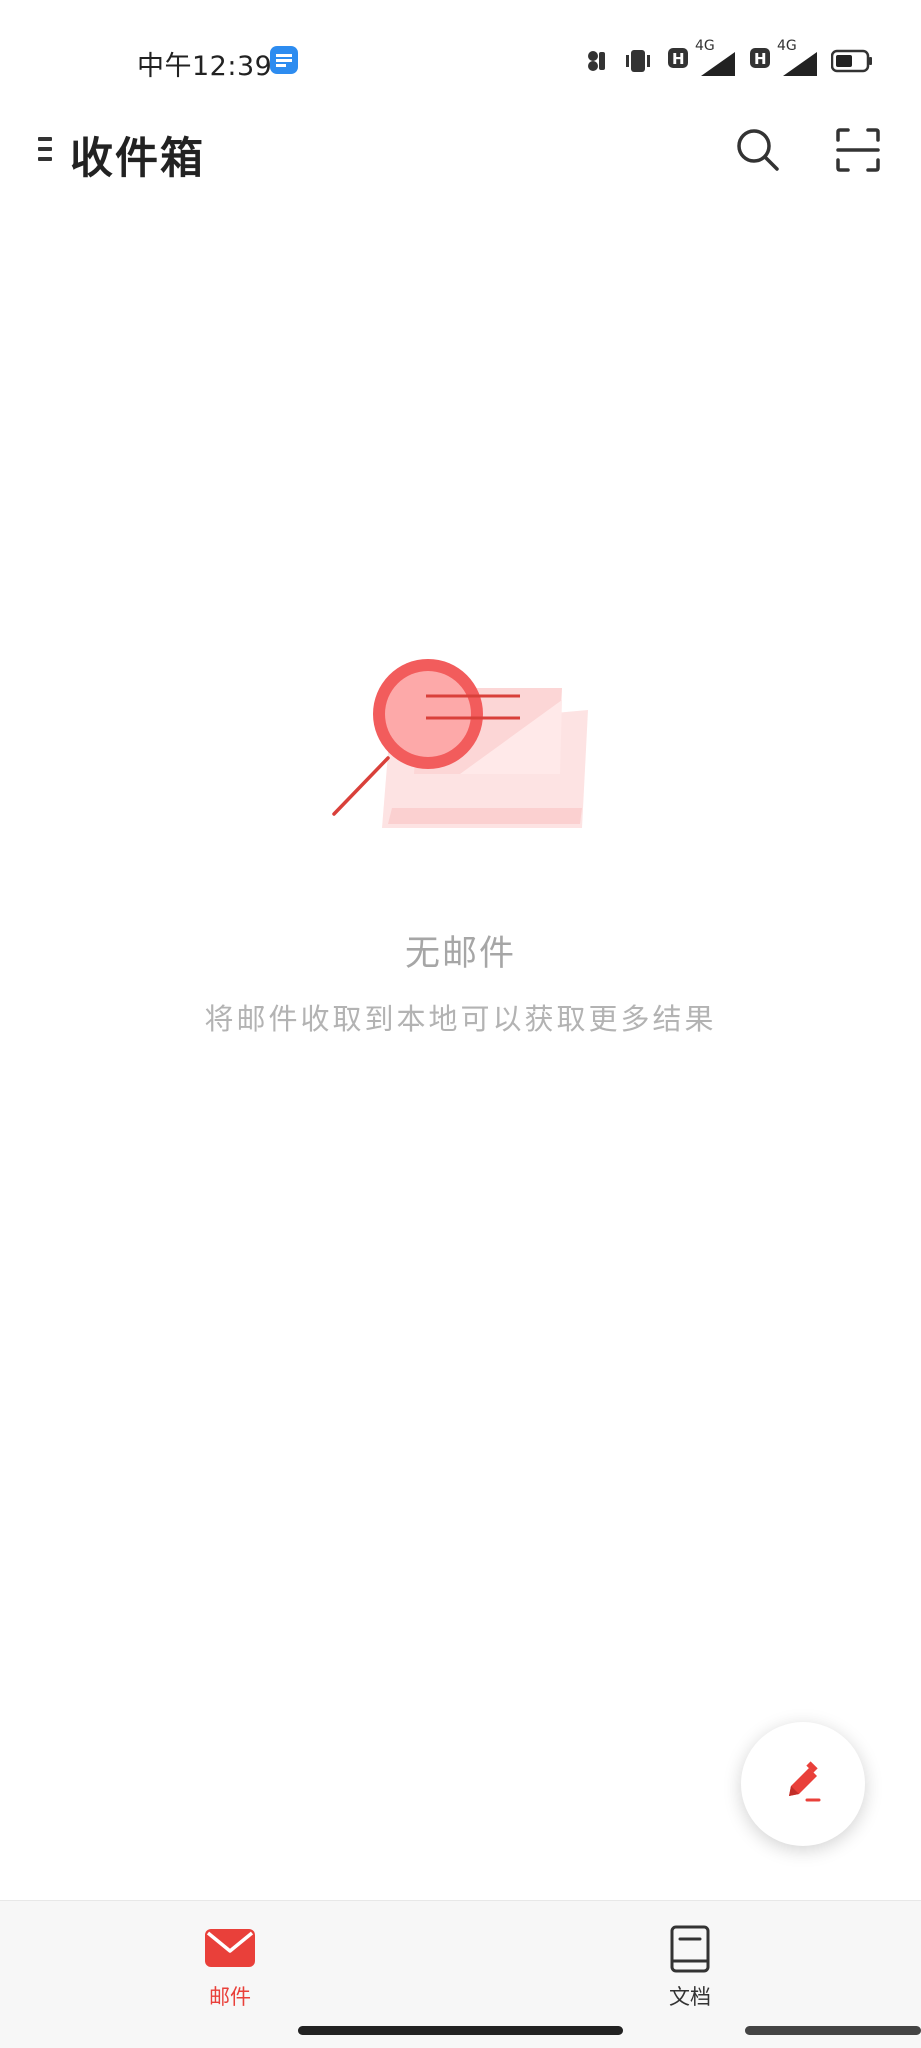 This screenshot has height=2048, width=921. What do you see at coordinates (460, 954) in the screenshot?
I see `empty-state-title: 无邮件` at bounding box center [460, 954].